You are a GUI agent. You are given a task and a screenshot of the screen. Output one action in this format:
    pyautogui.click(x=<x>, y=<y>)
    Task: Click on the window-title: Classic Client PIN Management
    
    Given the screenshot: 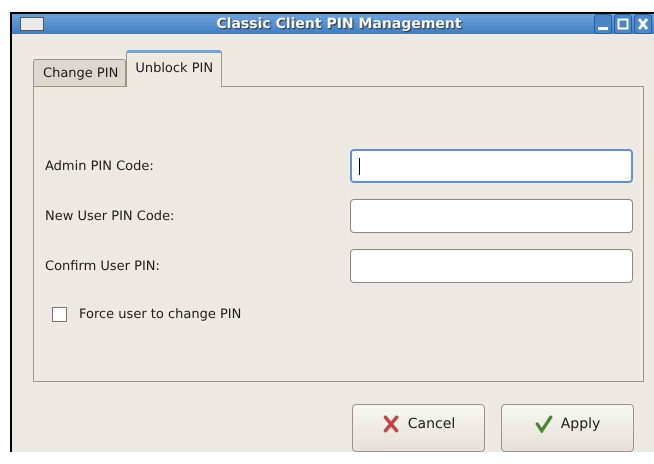 What is the action you would take?
    pyautogui.click(x=339, y=24)
    